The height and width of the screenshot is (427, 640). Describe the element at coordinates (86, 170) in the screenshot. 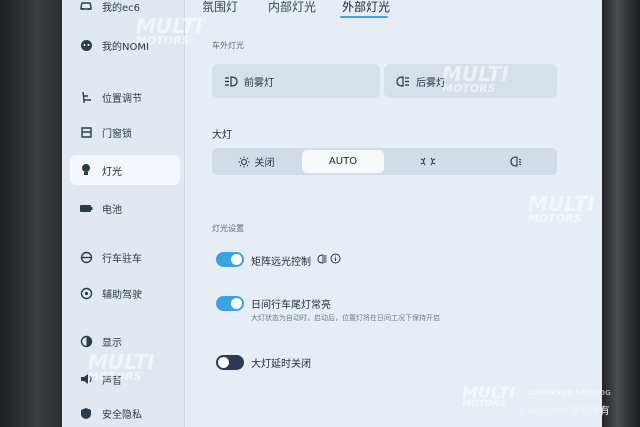

I see `bulb-icon` at that location.